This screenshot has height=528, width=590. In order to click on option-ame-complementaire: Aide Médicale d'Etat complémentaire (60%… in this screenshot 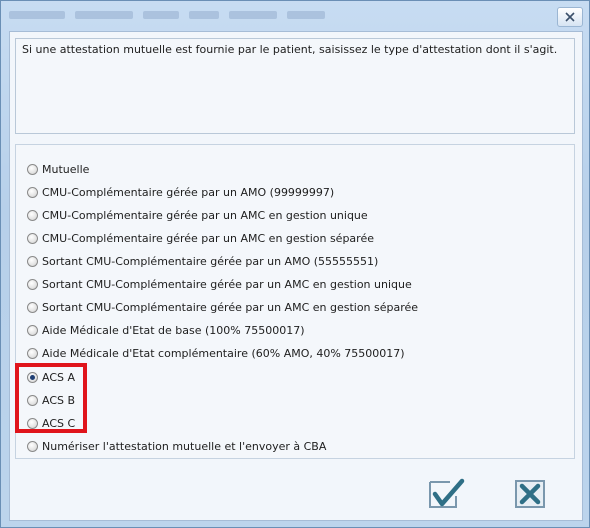, I will do `click(216, 353)`.